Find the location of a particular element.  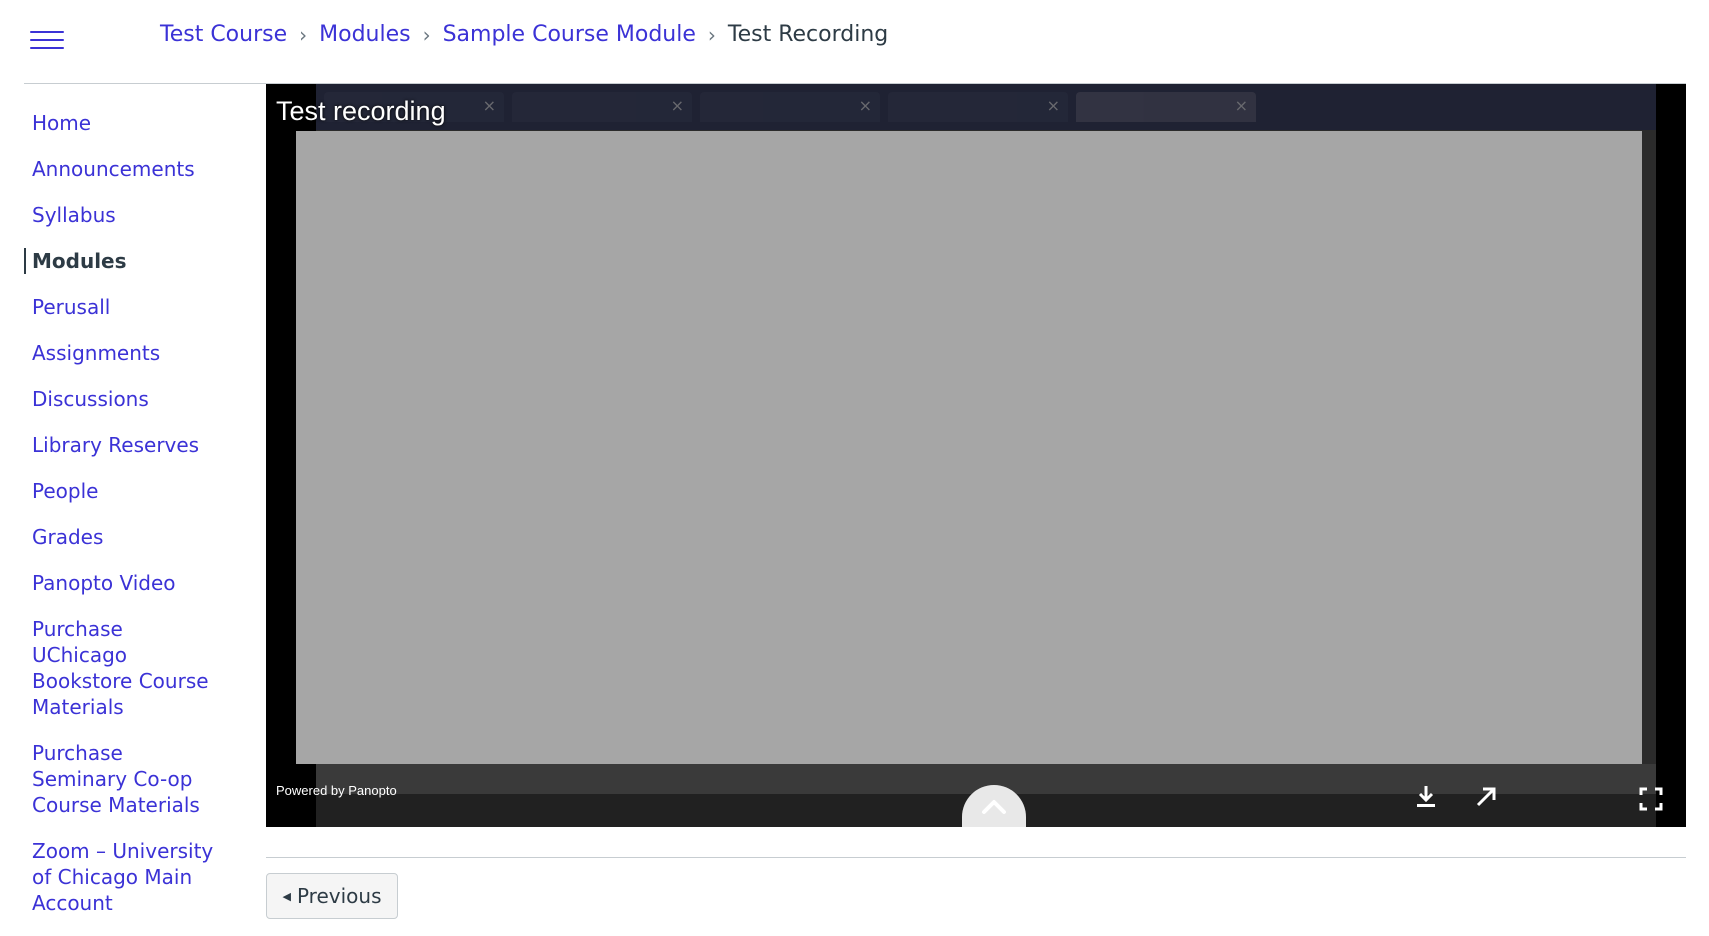

sidebar-item-perusall: Perusall is located at coordinates (139, 307).